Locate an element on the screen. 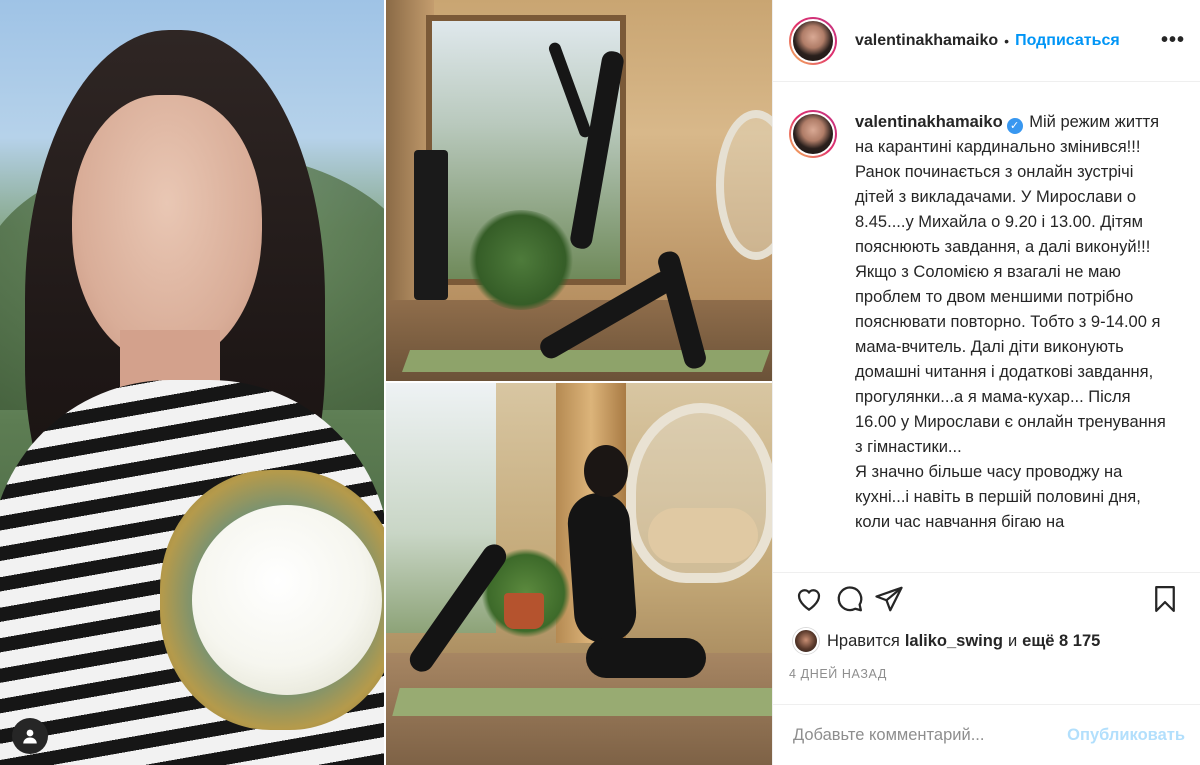 This screenshot has height=765, width=1200. comment-input is located at coordinates (930, 735).